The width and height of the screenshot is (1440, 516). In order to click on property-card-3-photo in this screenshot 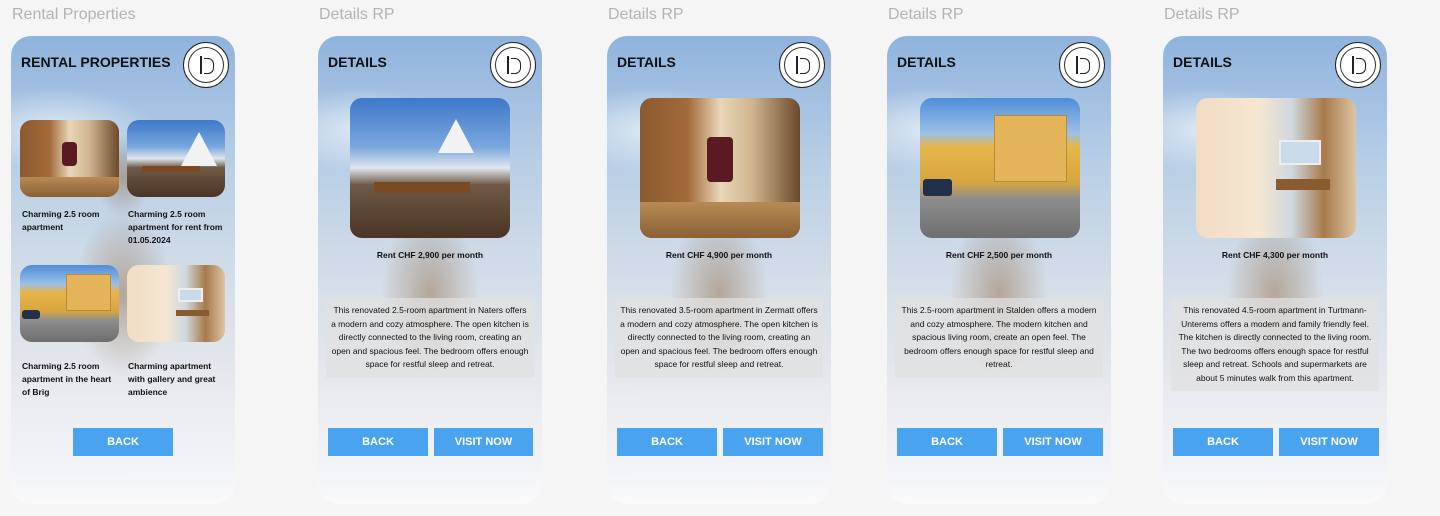, I will do `click(69, 303)`.